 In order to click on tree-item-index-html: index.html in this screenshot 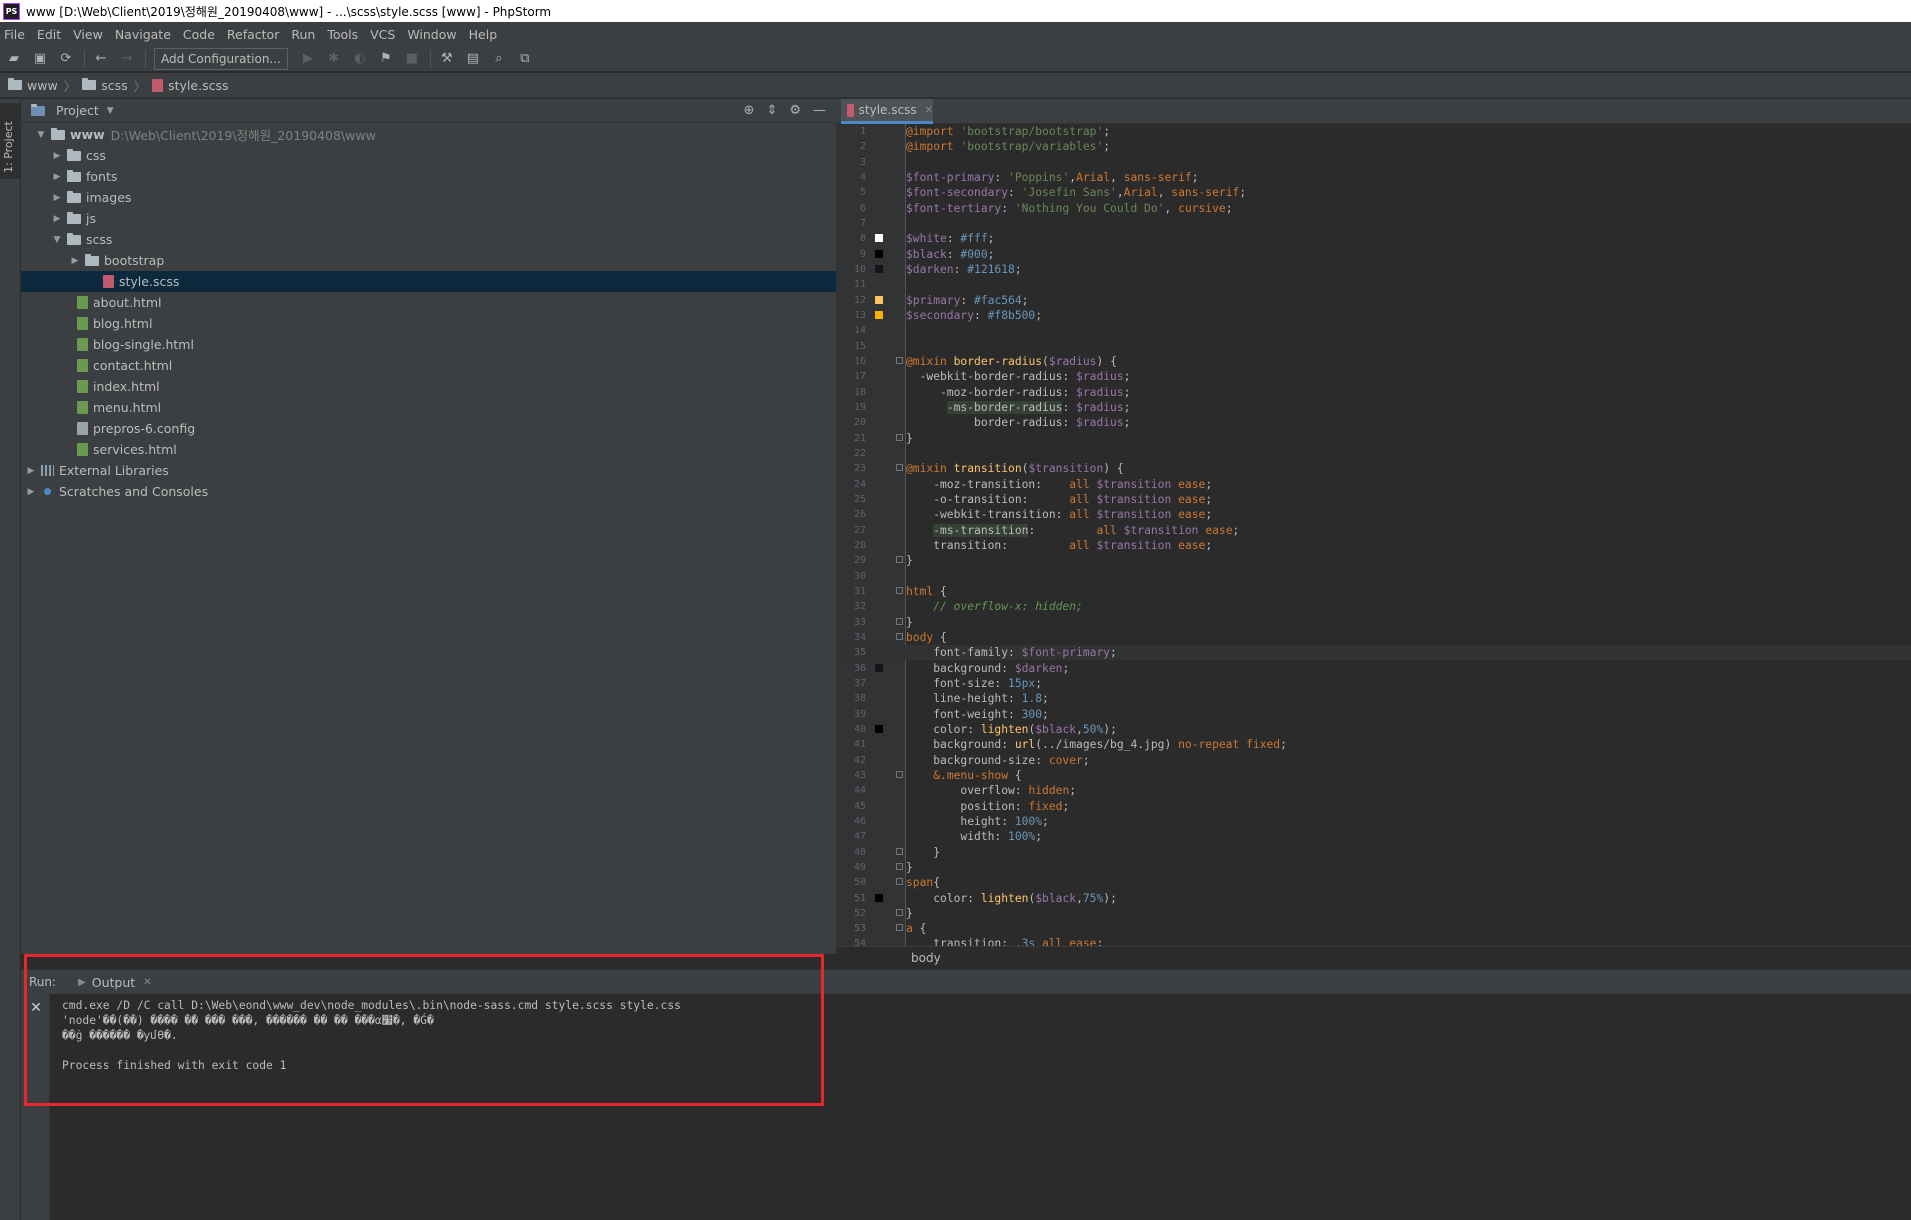, I will do `click(448, 386)`.